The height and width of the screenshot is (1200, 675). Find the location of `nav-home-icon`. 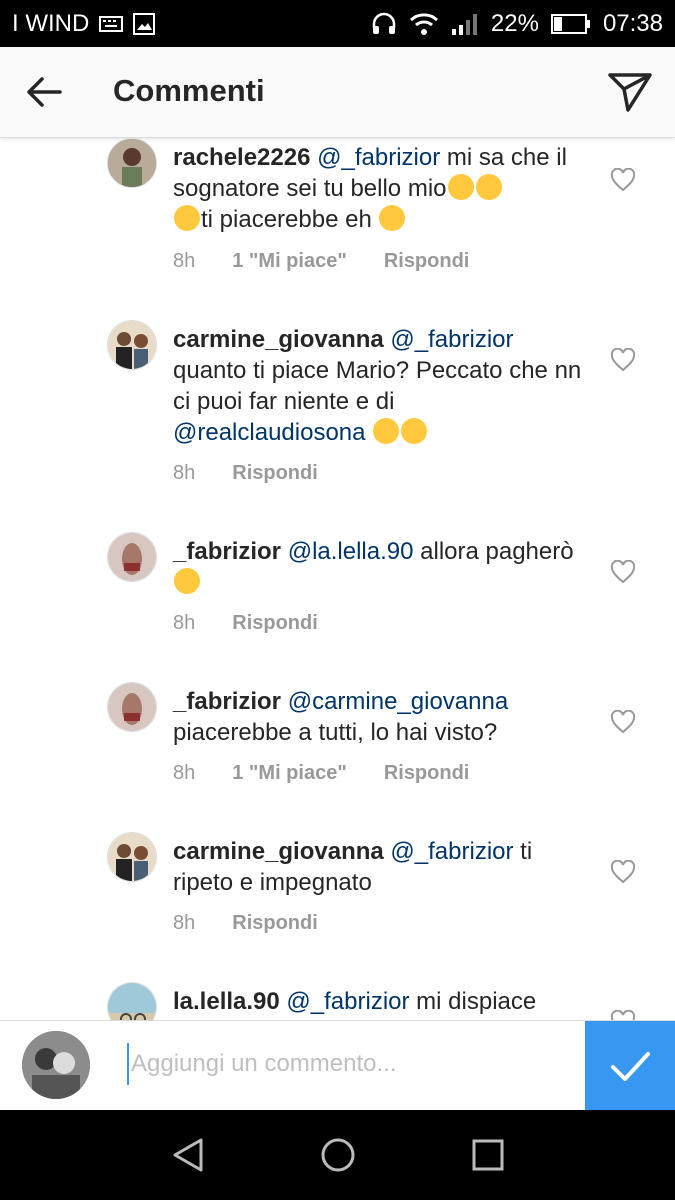

nav-home-icon is located at coordinates (338, 1155).